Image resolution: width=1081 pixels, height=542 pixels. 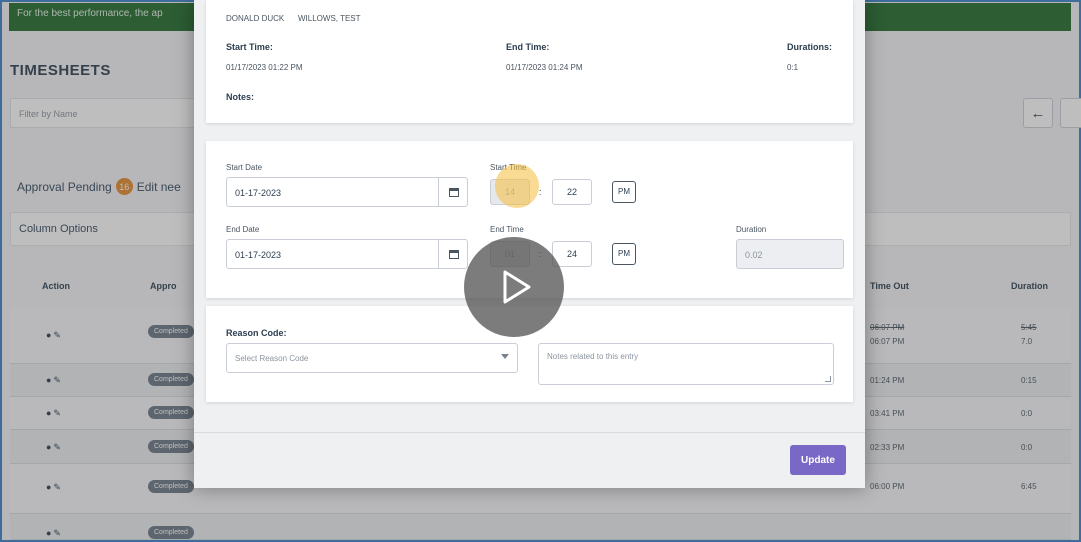 I want to click on reason-code-label: Reason Code:, so click(x=256, y=333).